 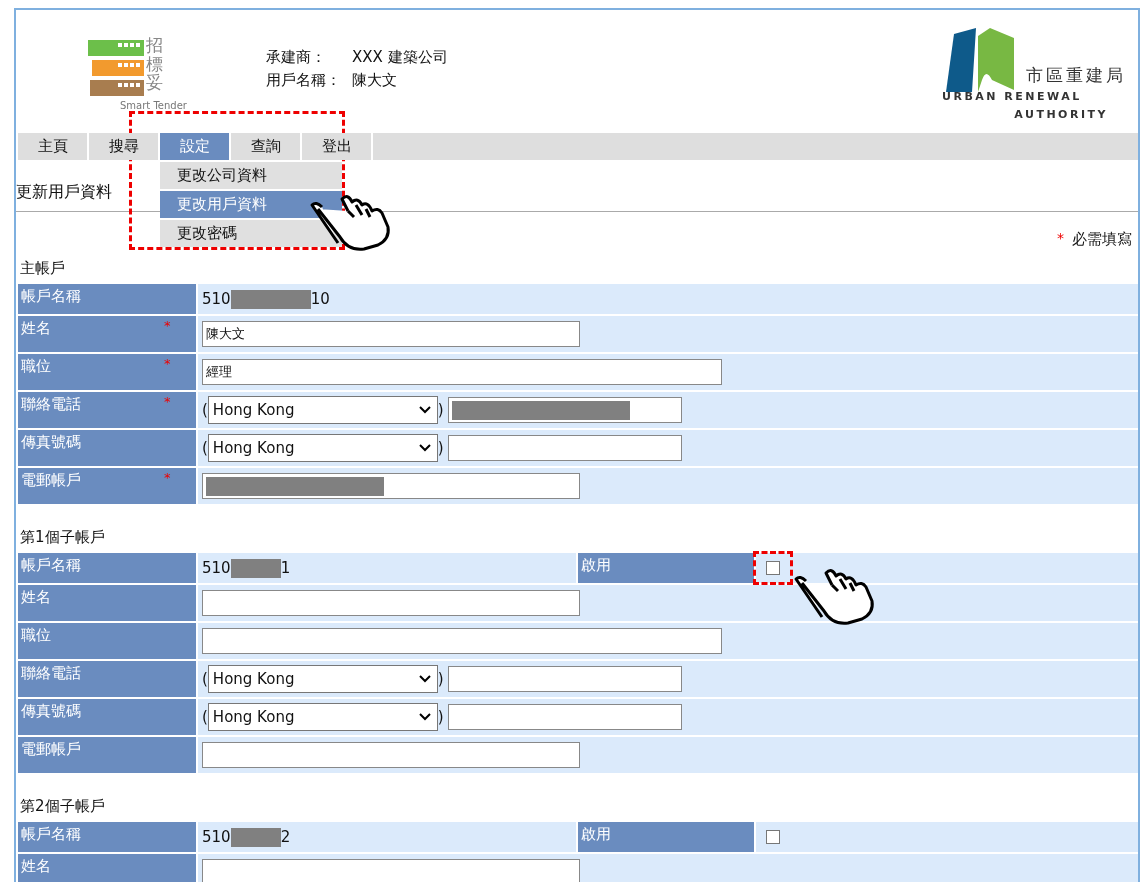 What do you see at coordinates (107, 486) in the screenshot?
I see `field-label: 電郵帳戶 *` at bounding box center [107, 486].